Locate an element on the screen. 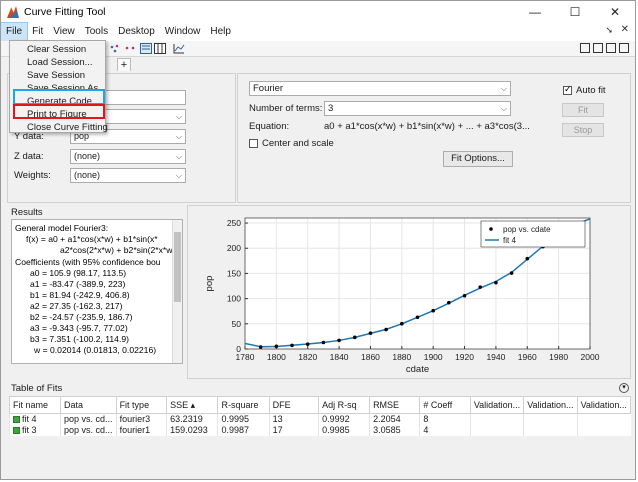  results-line: b2 = -24.57 (-235.9, 186.7) is located at coordinates (81, 317).